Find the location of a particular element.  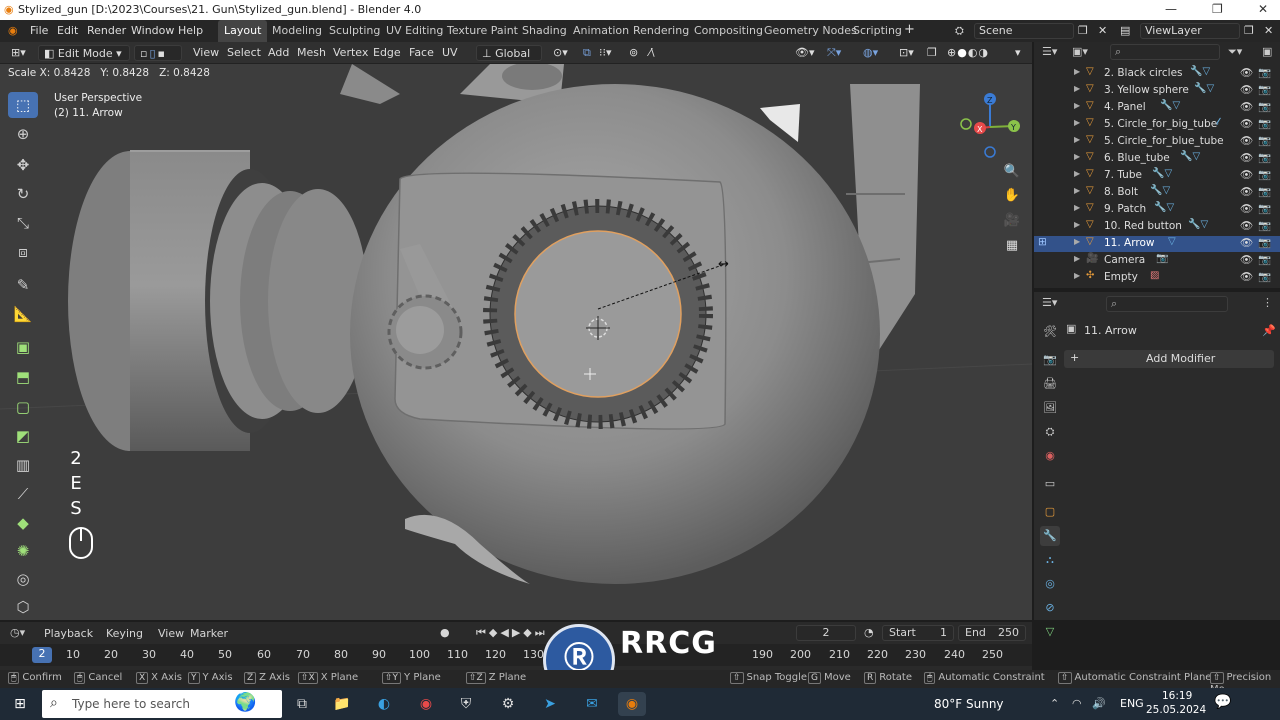

menu-edit: Edit is located at coordinates (67, 30).